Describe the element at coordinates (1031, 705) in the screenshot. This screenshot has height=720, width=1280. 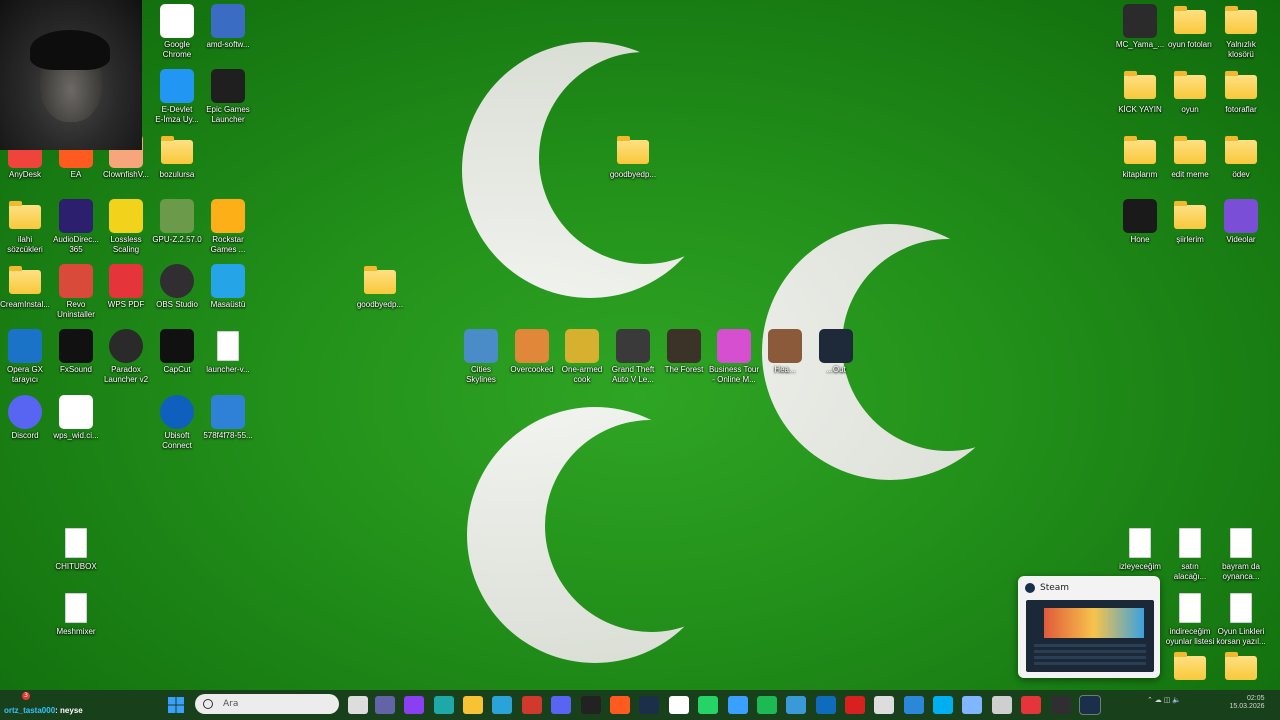
I see `wps-icon` at that location.